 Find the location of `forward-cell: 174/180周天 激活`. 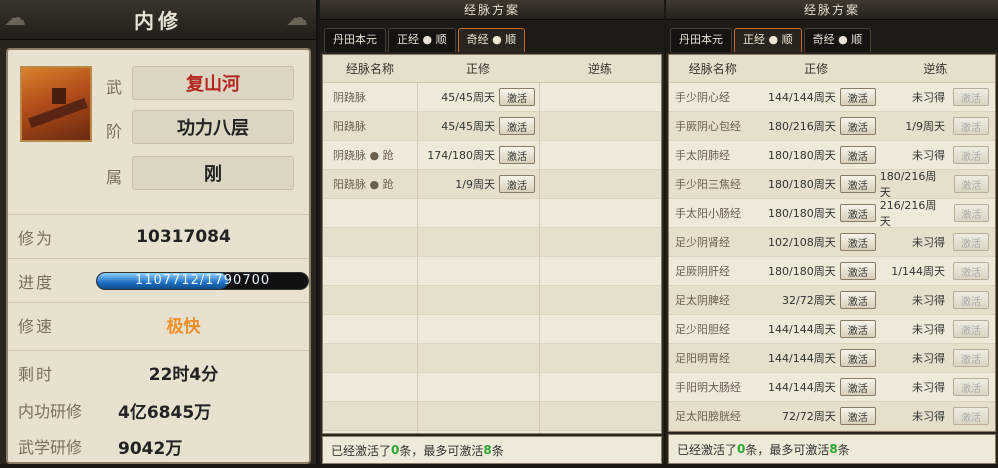

forward-cell: 174/180周天 激活 is located at coordinates (478, 155).